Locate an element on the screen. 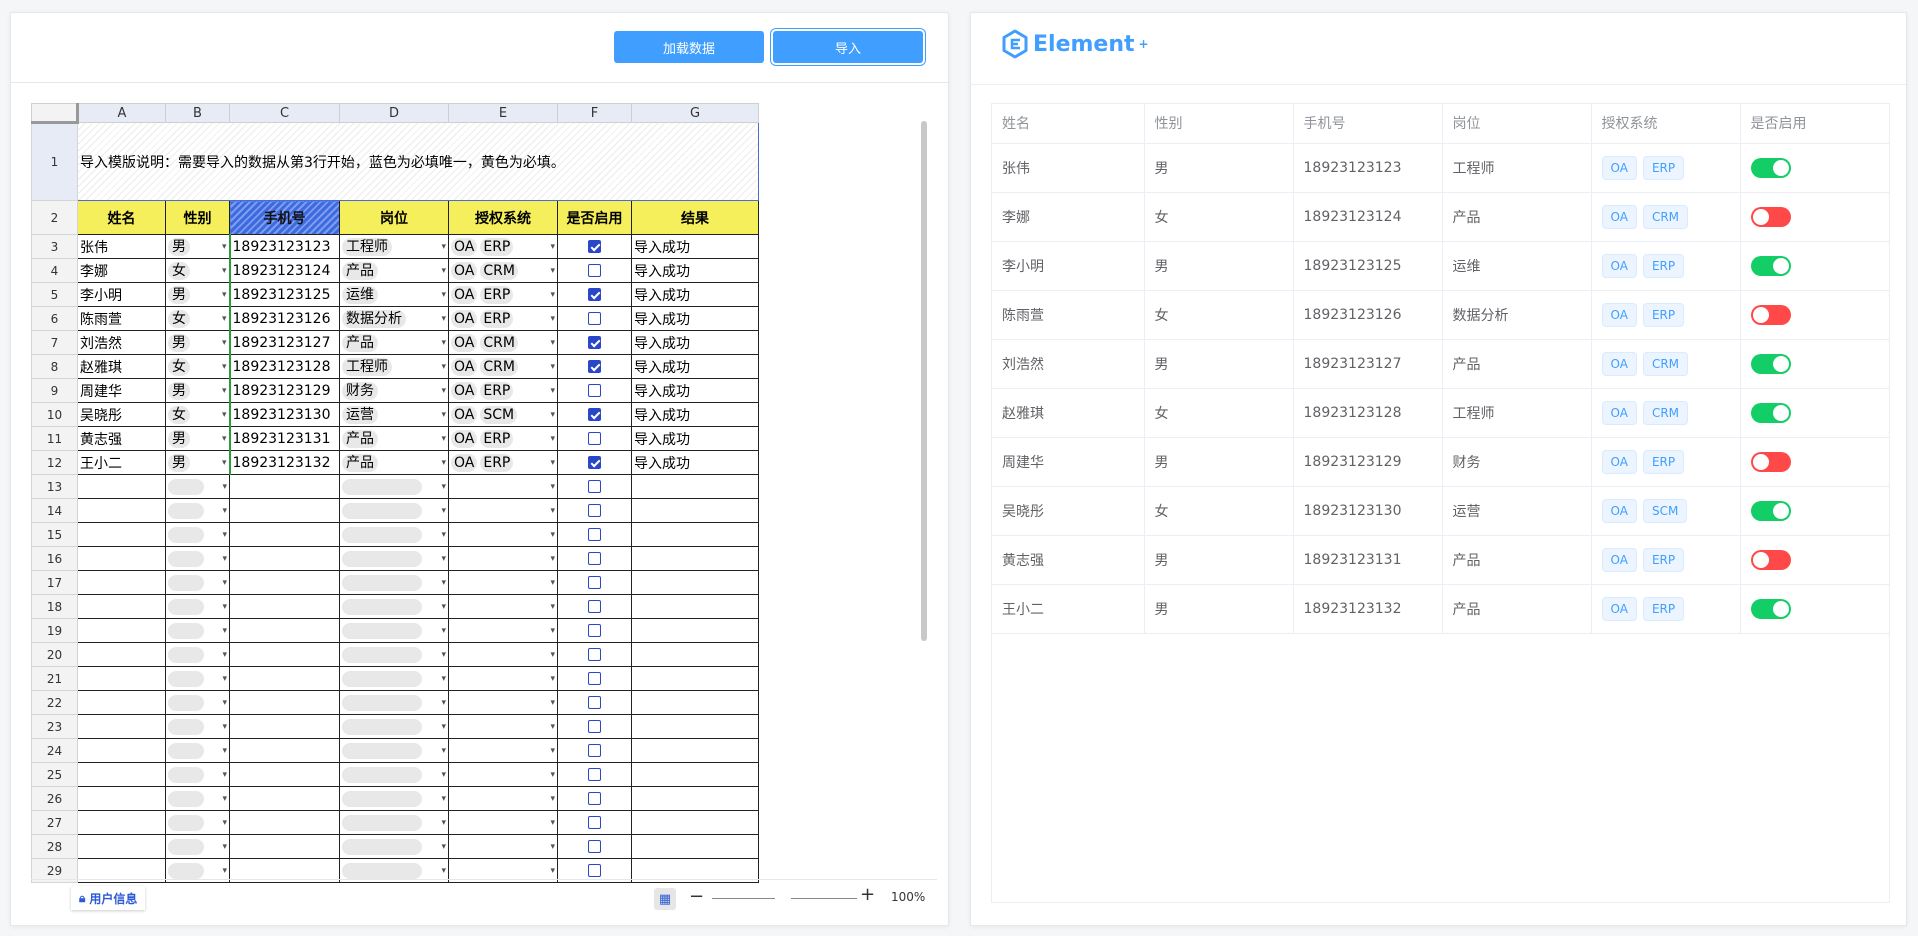 The width and height of the screenshot is (1918, 936). cell-systems: OA CRM ▾ is located at coordinates (503, 270).